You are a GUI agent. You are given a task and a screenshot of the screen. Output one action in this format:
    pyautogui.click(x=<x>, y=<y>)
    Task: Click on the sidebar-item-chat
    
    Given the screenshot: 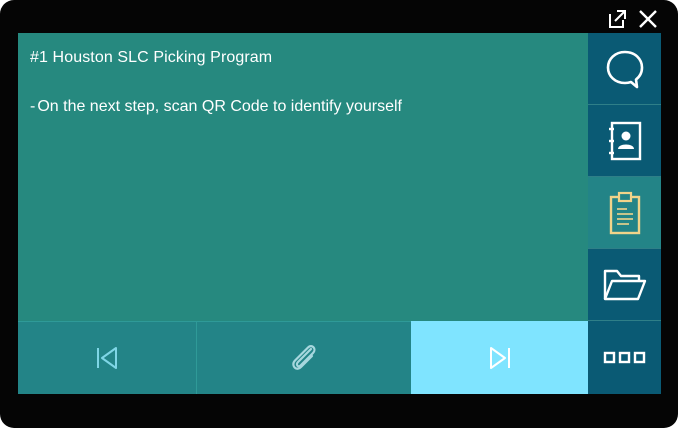 What is the action you would take?
    pyautogui.click(x=624, y=69)
    